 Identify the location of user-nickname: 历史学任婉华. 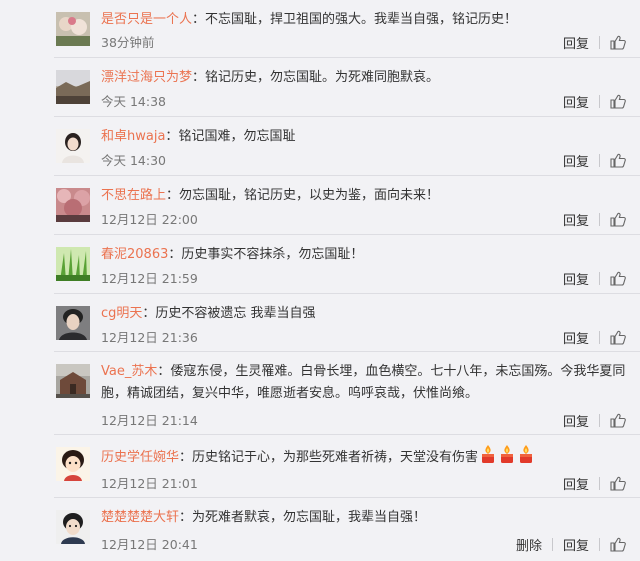
(140, 457).